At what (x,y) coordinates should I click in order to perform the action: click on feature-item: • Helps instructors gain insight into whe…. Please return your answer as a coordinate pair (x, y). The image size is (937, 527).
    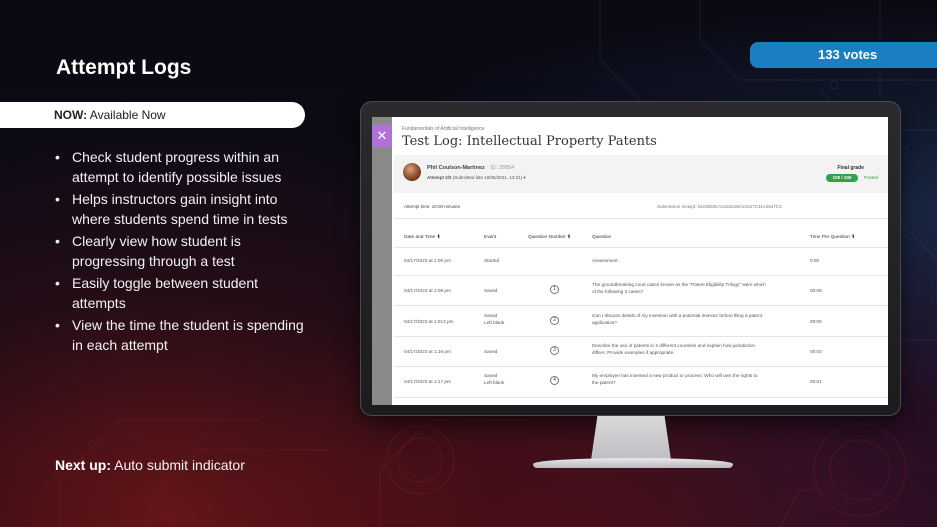
    Looking at the image, I should click on (183, 209).